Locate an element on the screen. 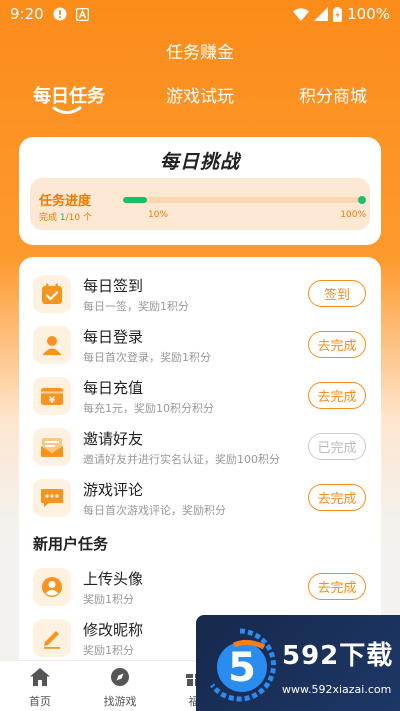 The width and height of the screenshot is (400, 711). task-title: 每日签到 is located at coordinates (113, 286).